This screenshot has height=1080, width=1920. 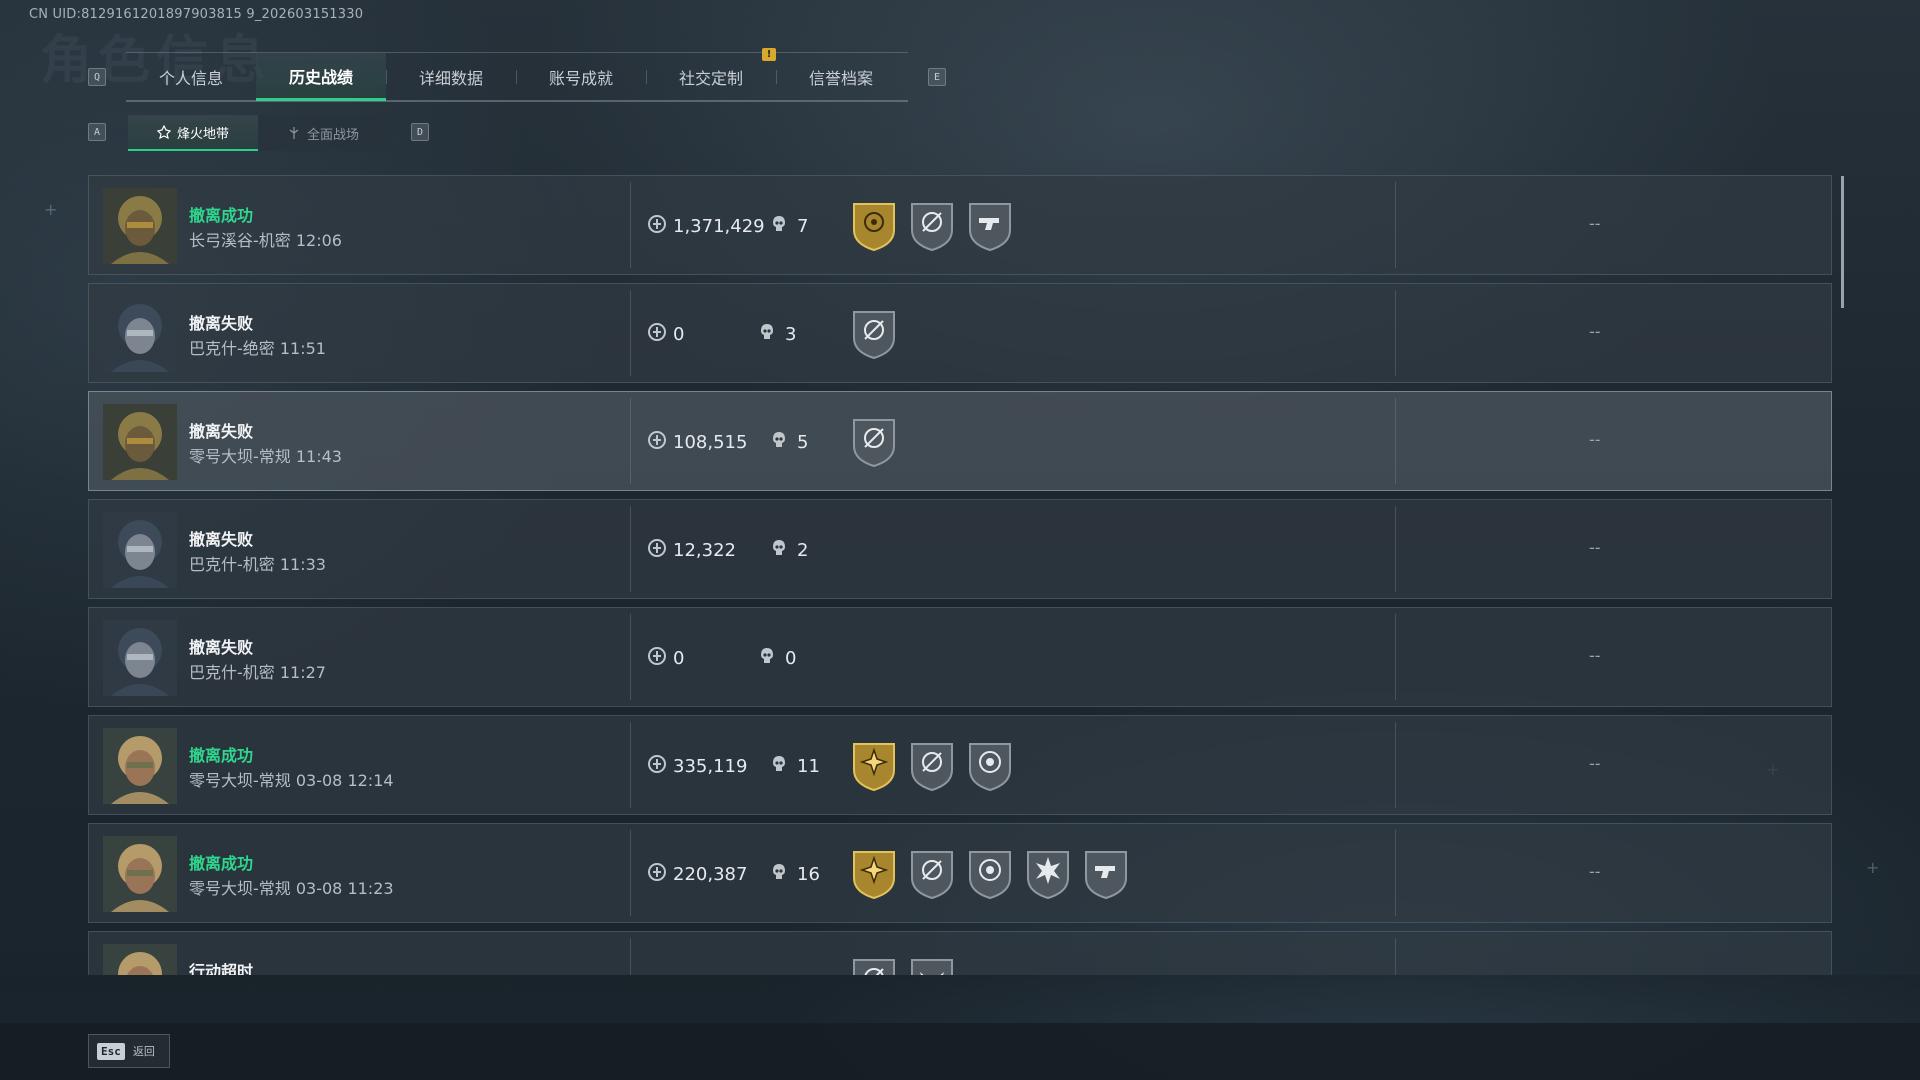 I want to click on match-record-row: 行动超时, so click(x=960, y=953).